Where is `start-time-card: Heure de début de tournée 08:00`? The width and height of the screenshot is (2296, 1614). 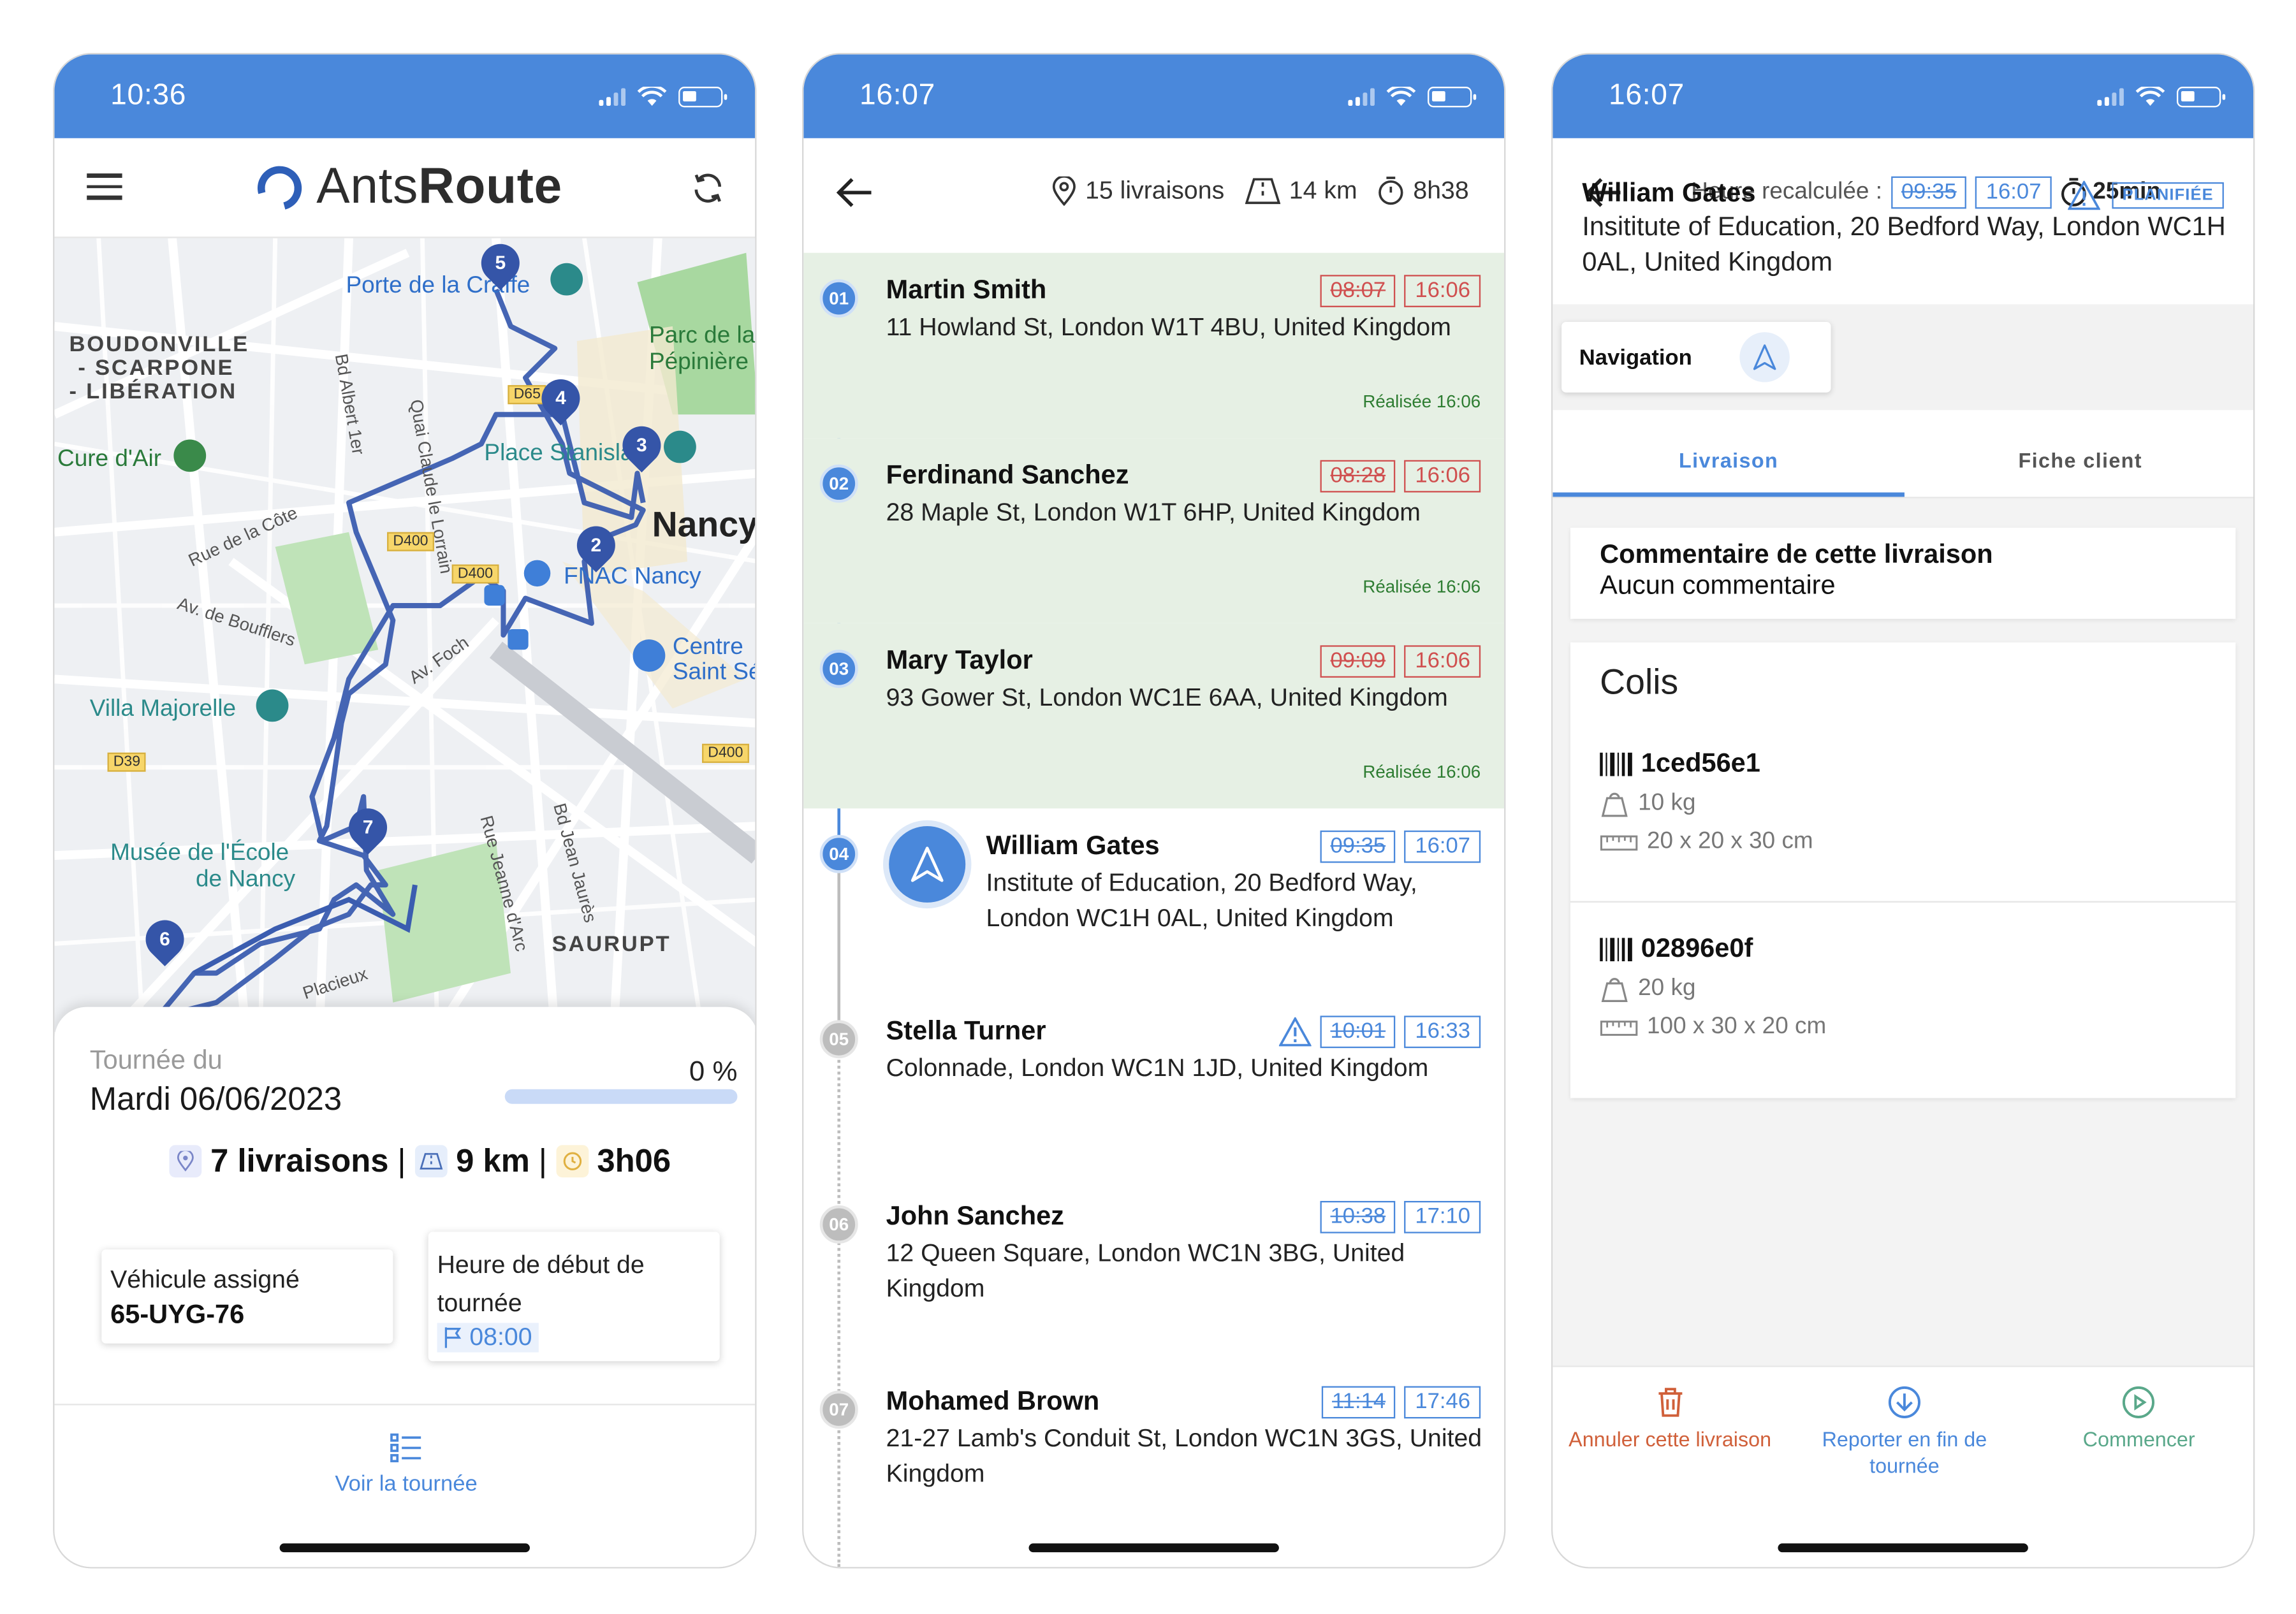 start-time-card: Heure de début de tournée 08:00 is located at coordinates (574, 1297).